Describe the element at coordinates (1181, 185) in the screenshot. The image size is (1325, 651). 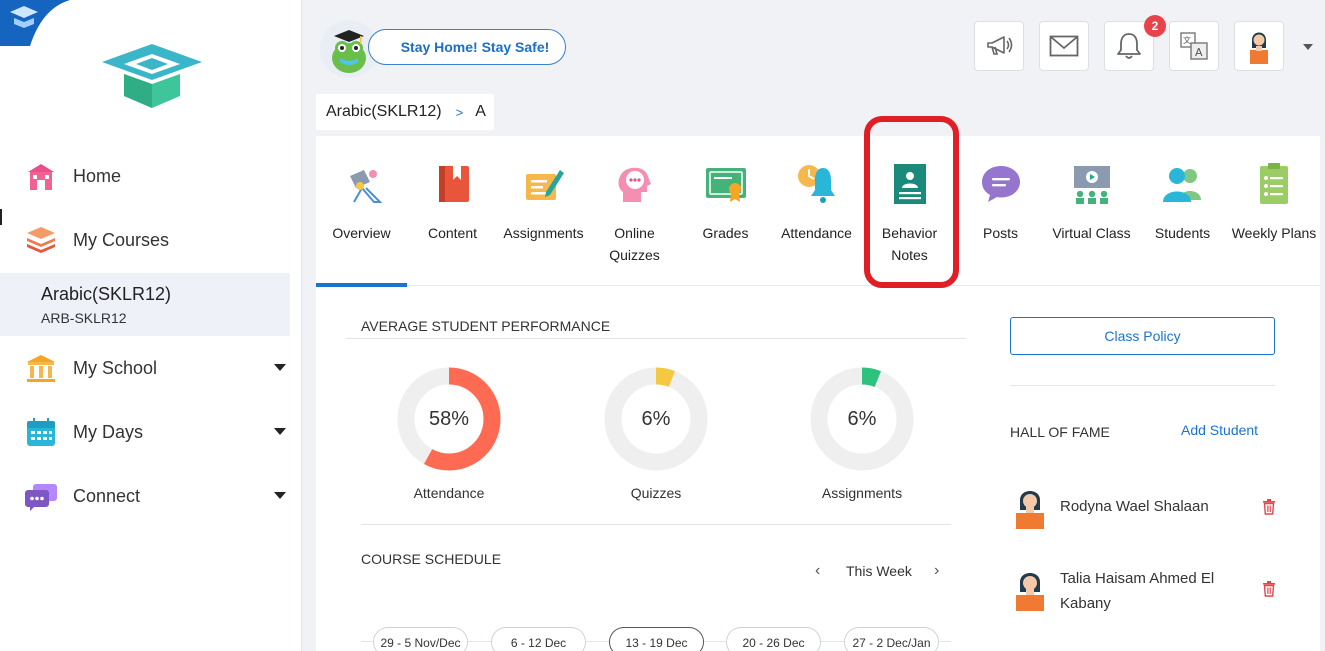
I see `students-icon` at that location.